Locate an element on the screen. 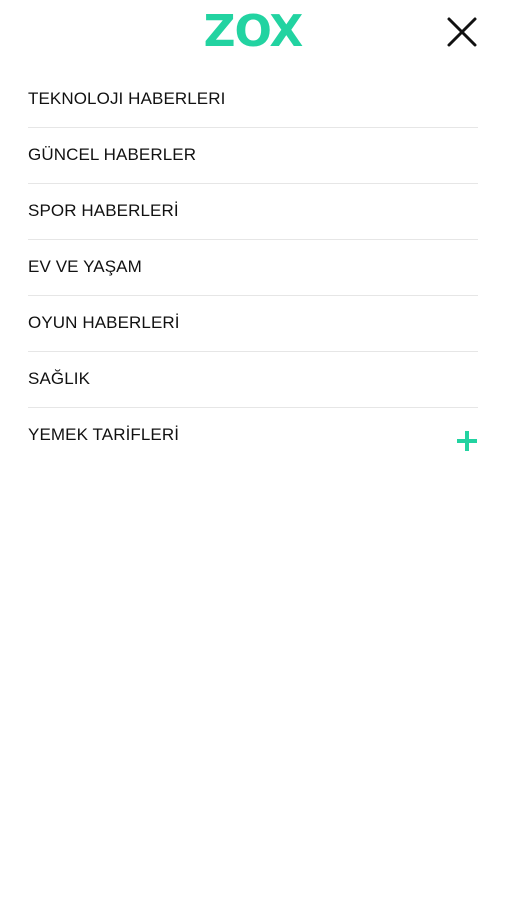 The height and width of the screenshot is (900, 506). menu-item-teknoloji-haberleri: TEKNOLOJI HABERLERI is located at coordinates (253, 100).